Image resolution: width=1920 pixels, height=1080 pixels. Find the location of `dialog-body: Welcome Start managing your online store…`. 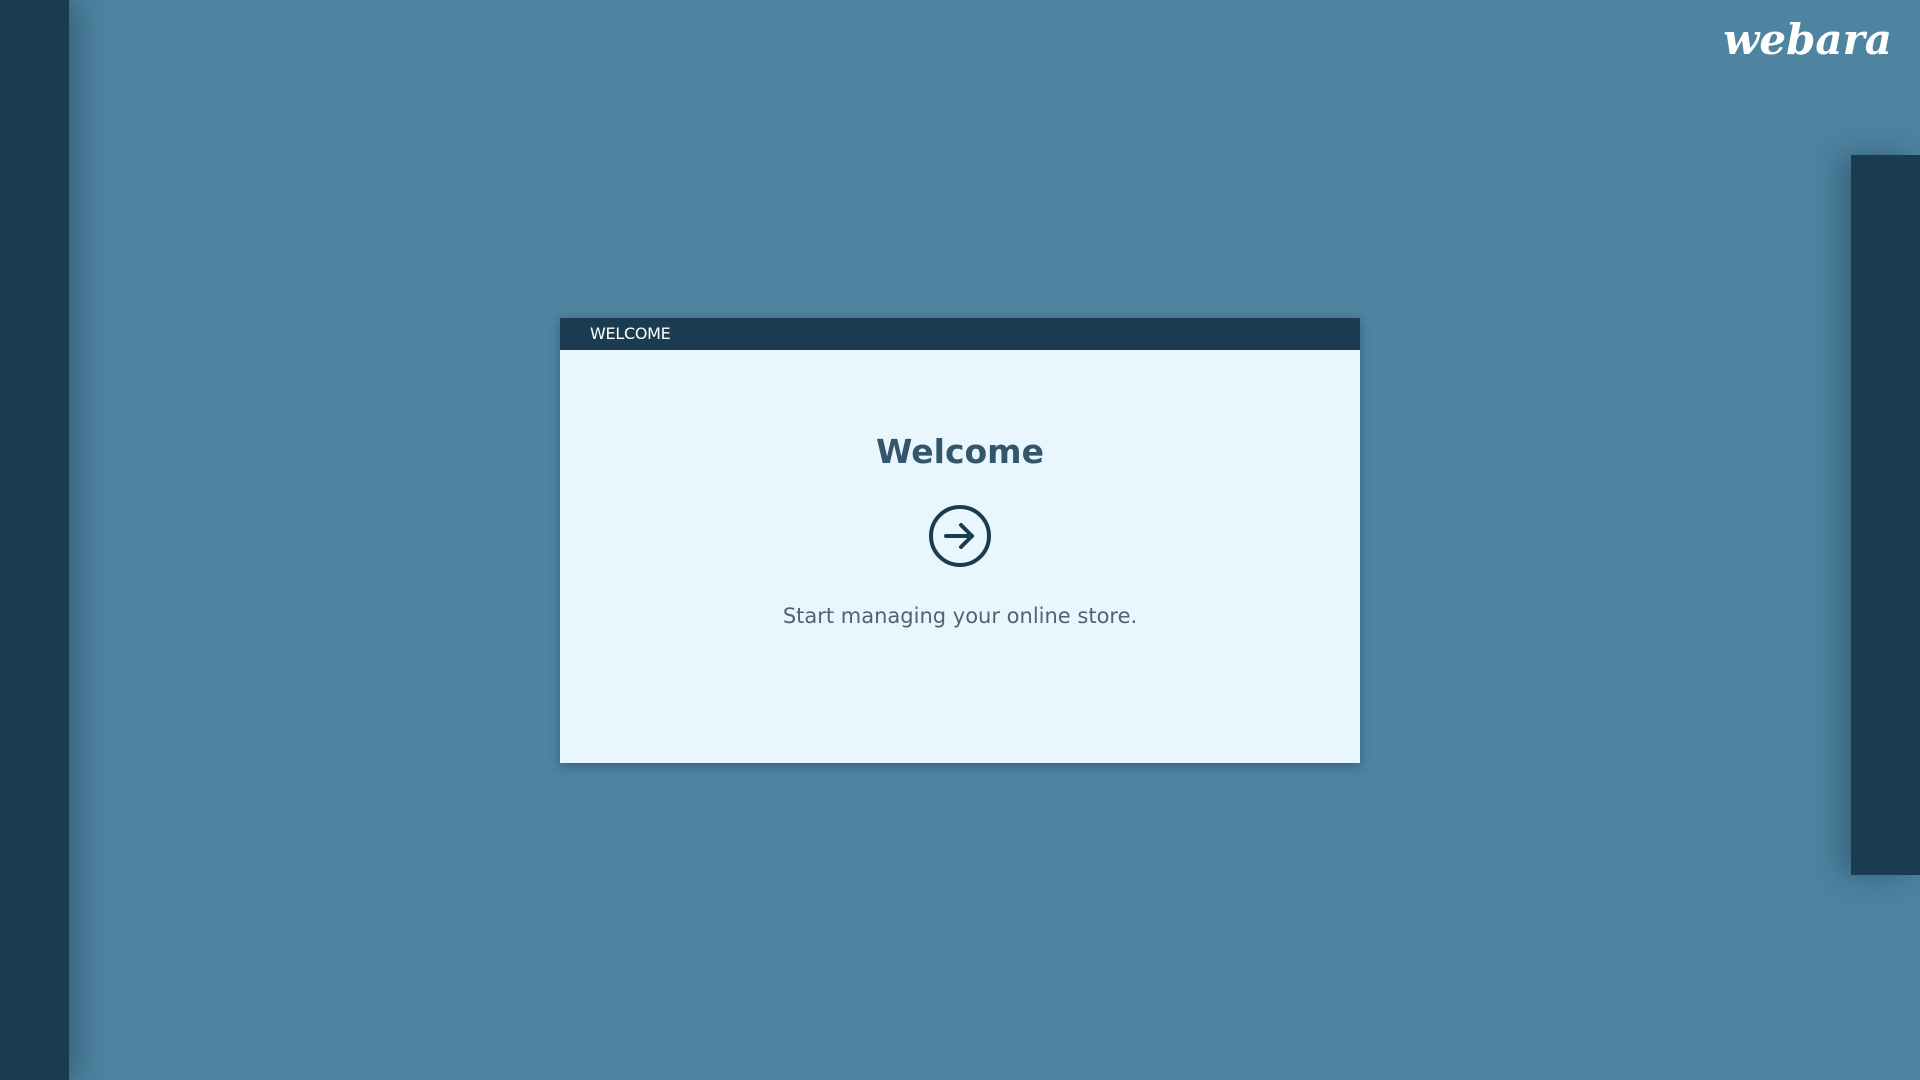

dialog-body: Welcome Start managing your online store… is located at coordinates (960, 490).